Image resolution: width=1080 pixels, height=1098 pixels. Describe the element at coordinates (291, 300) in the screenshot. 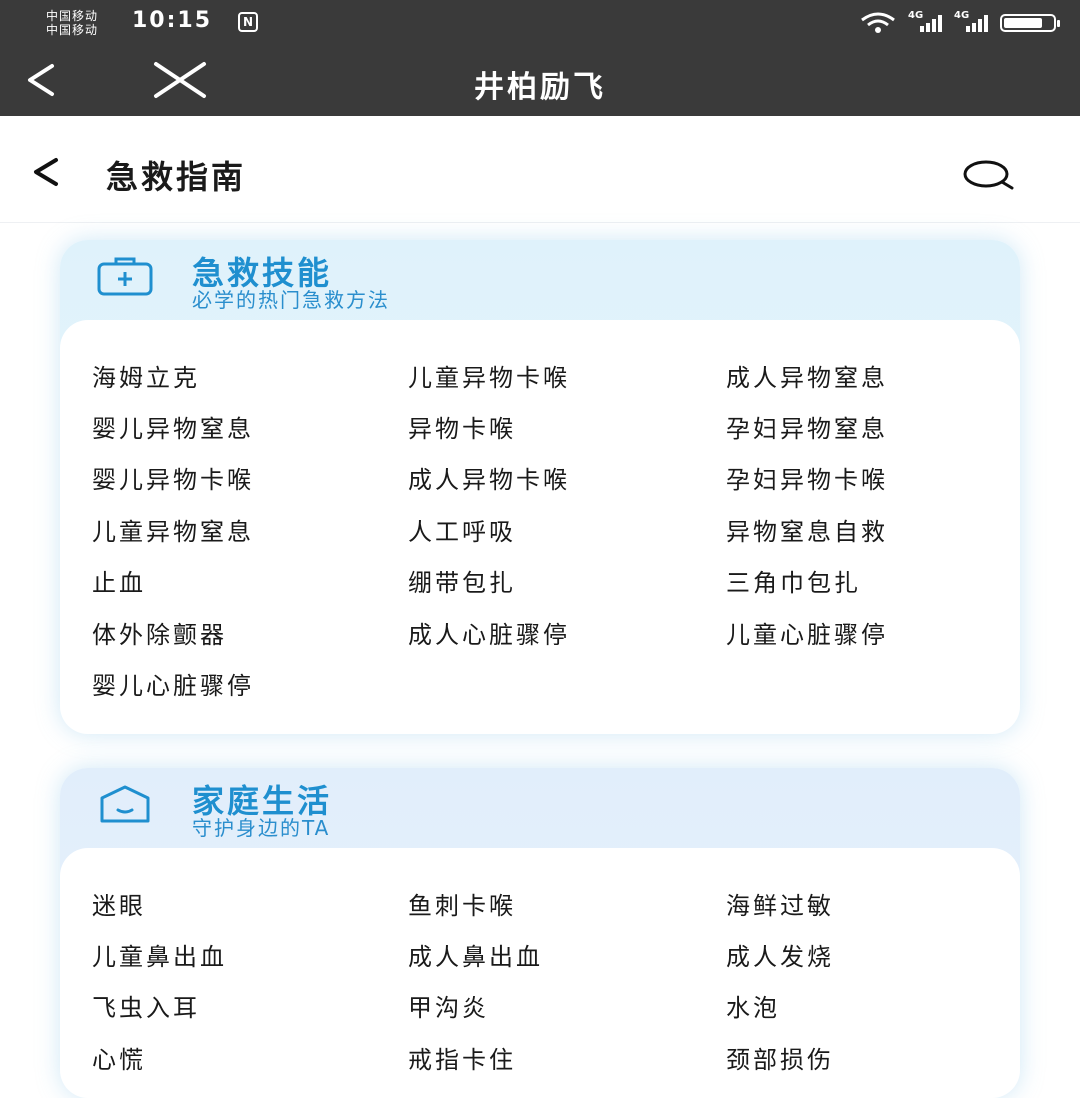

I see `section-subtitle: 必学的热门急救方法` at that location.